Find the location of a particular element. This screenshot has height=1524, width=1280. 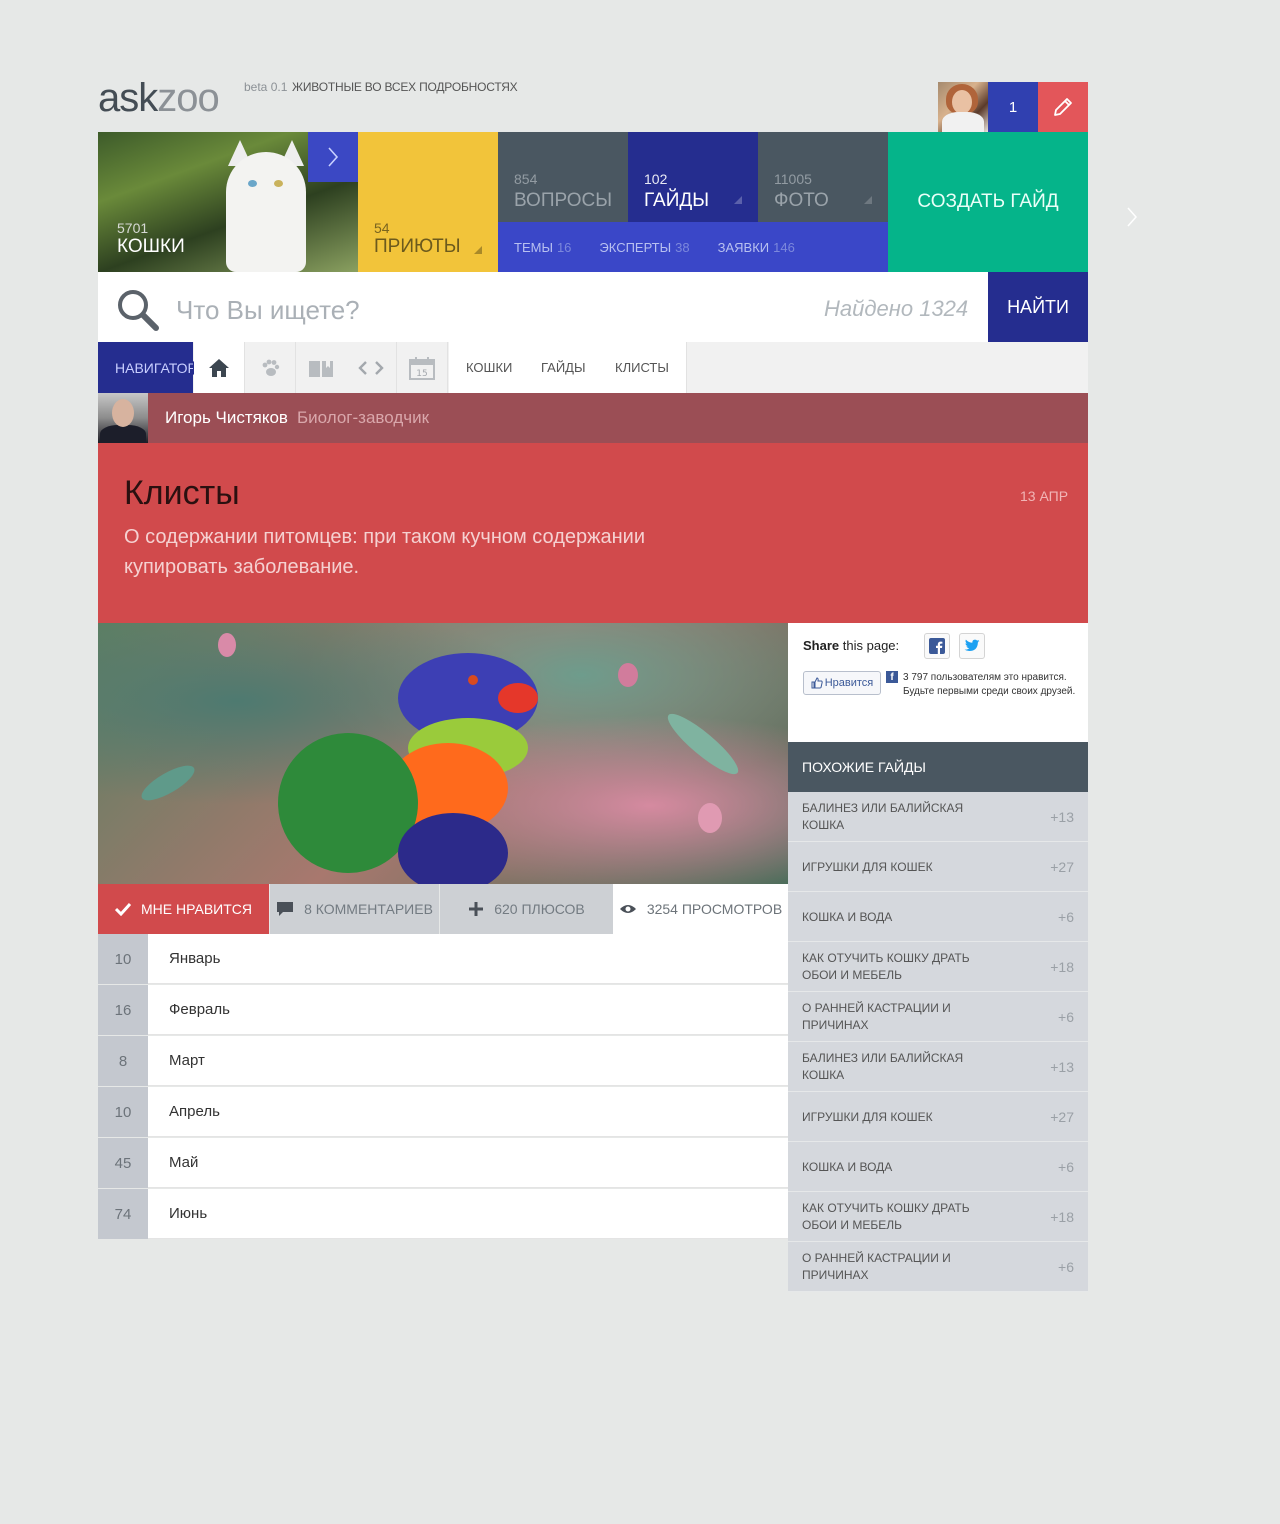

tile-shelters-label: ПРИЮТЫ is located at coordinates (417, 246).